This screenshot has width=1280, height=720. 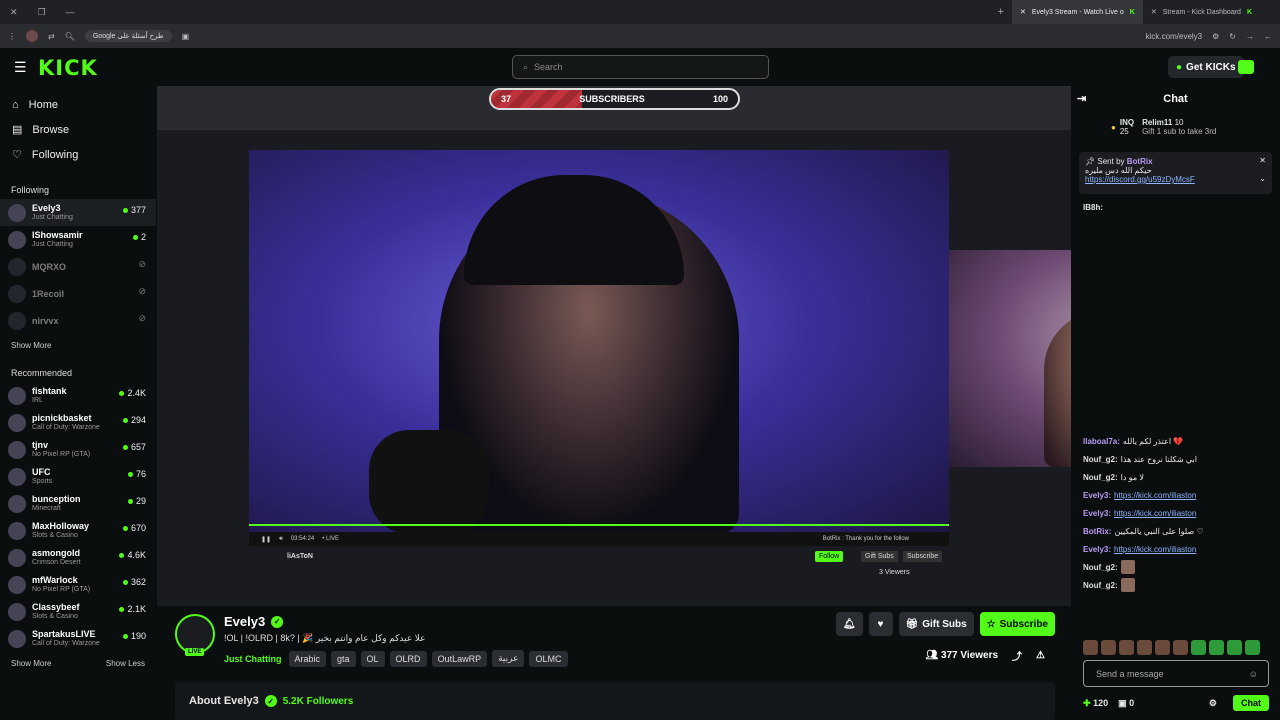 What do you see at coordinates (1077, 12) in the screenshot?
I see `tab-evely3-stream: ✕ Evely3 Stream - Watch Live o K` at bounding box center [1077, 12].